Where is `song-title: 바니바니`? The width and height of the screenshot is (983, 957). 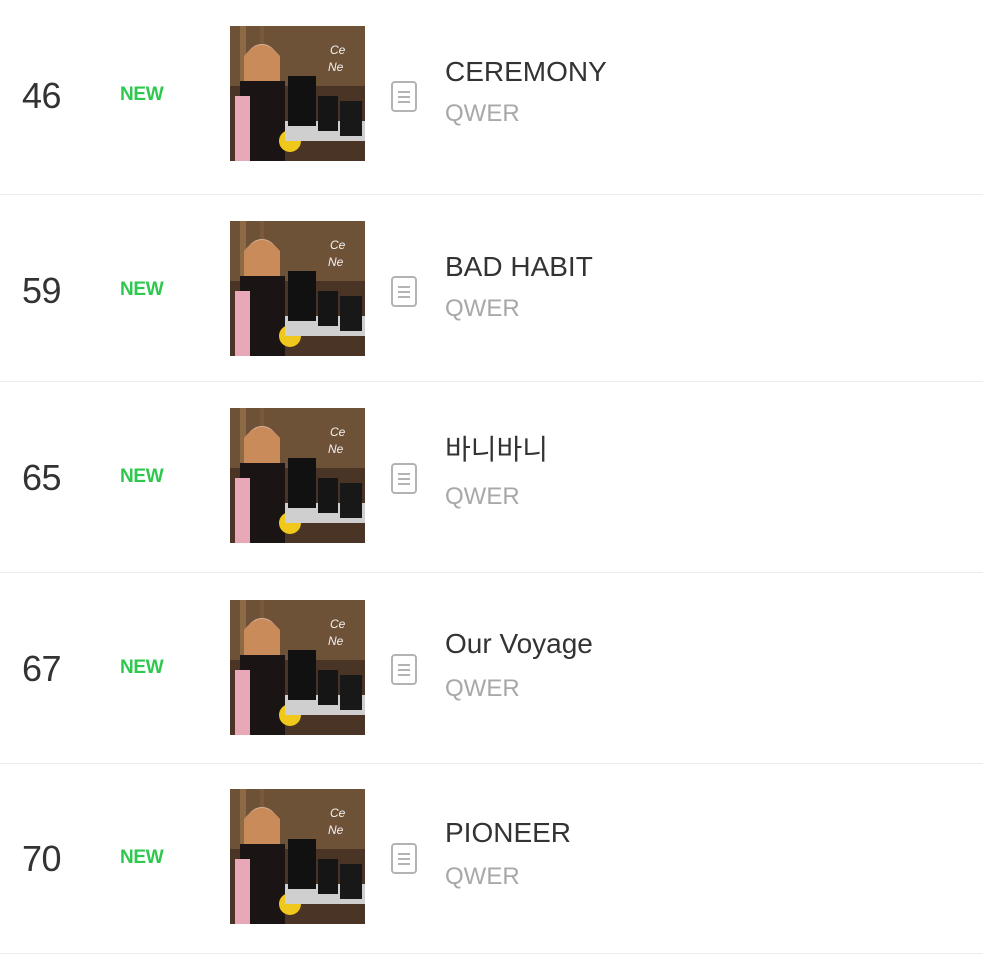 song-title: 바니바니 is located at coordinates (496, 450).